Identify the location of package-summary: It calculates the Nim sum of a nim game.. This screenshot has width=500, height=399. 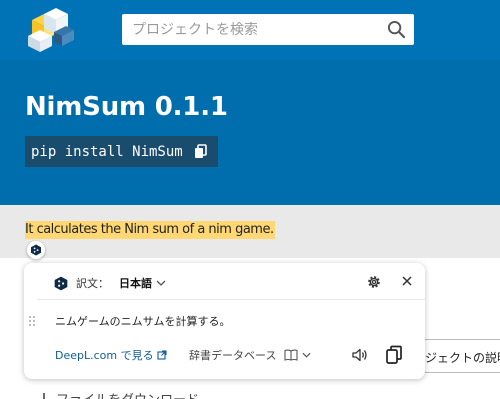
(150, 230).